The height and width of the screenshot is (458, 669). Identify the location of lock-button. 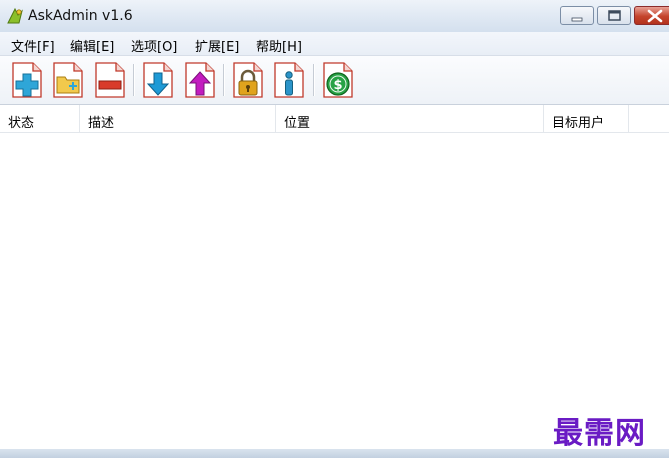
(248, 80).